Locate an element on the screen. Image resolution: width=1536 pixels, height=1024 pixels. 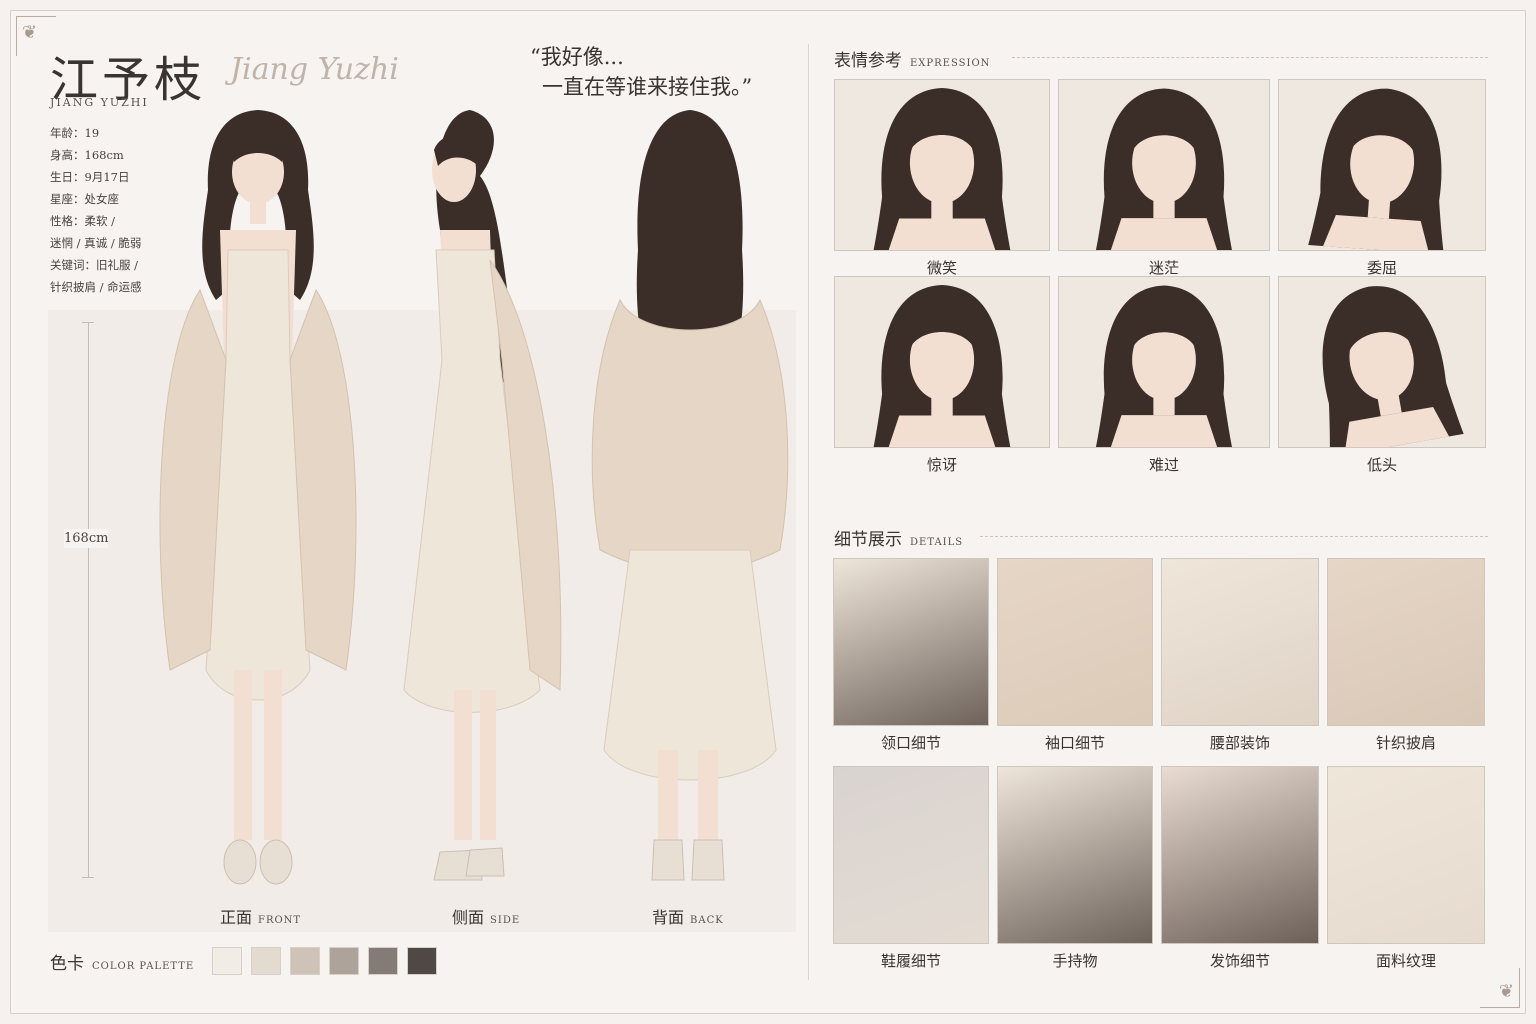
expression-caption: 惊讶 is located at coordinates (941, 465).